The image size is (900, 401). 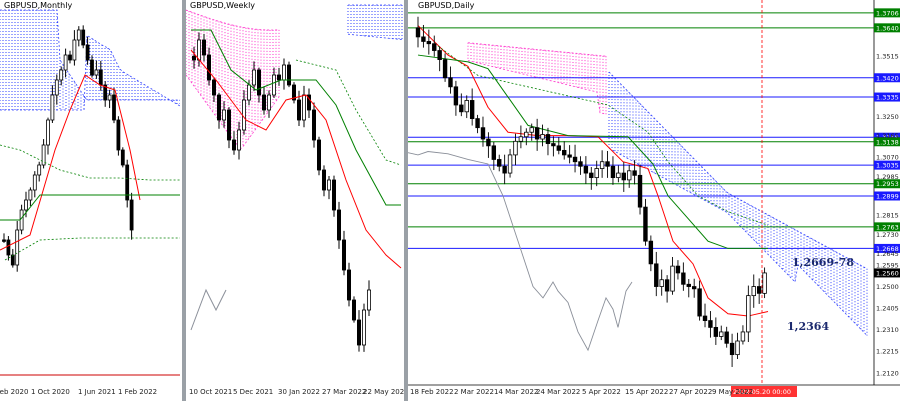 I want to click on weekly-cloud-a-span-a, so click(x=233, y=20).